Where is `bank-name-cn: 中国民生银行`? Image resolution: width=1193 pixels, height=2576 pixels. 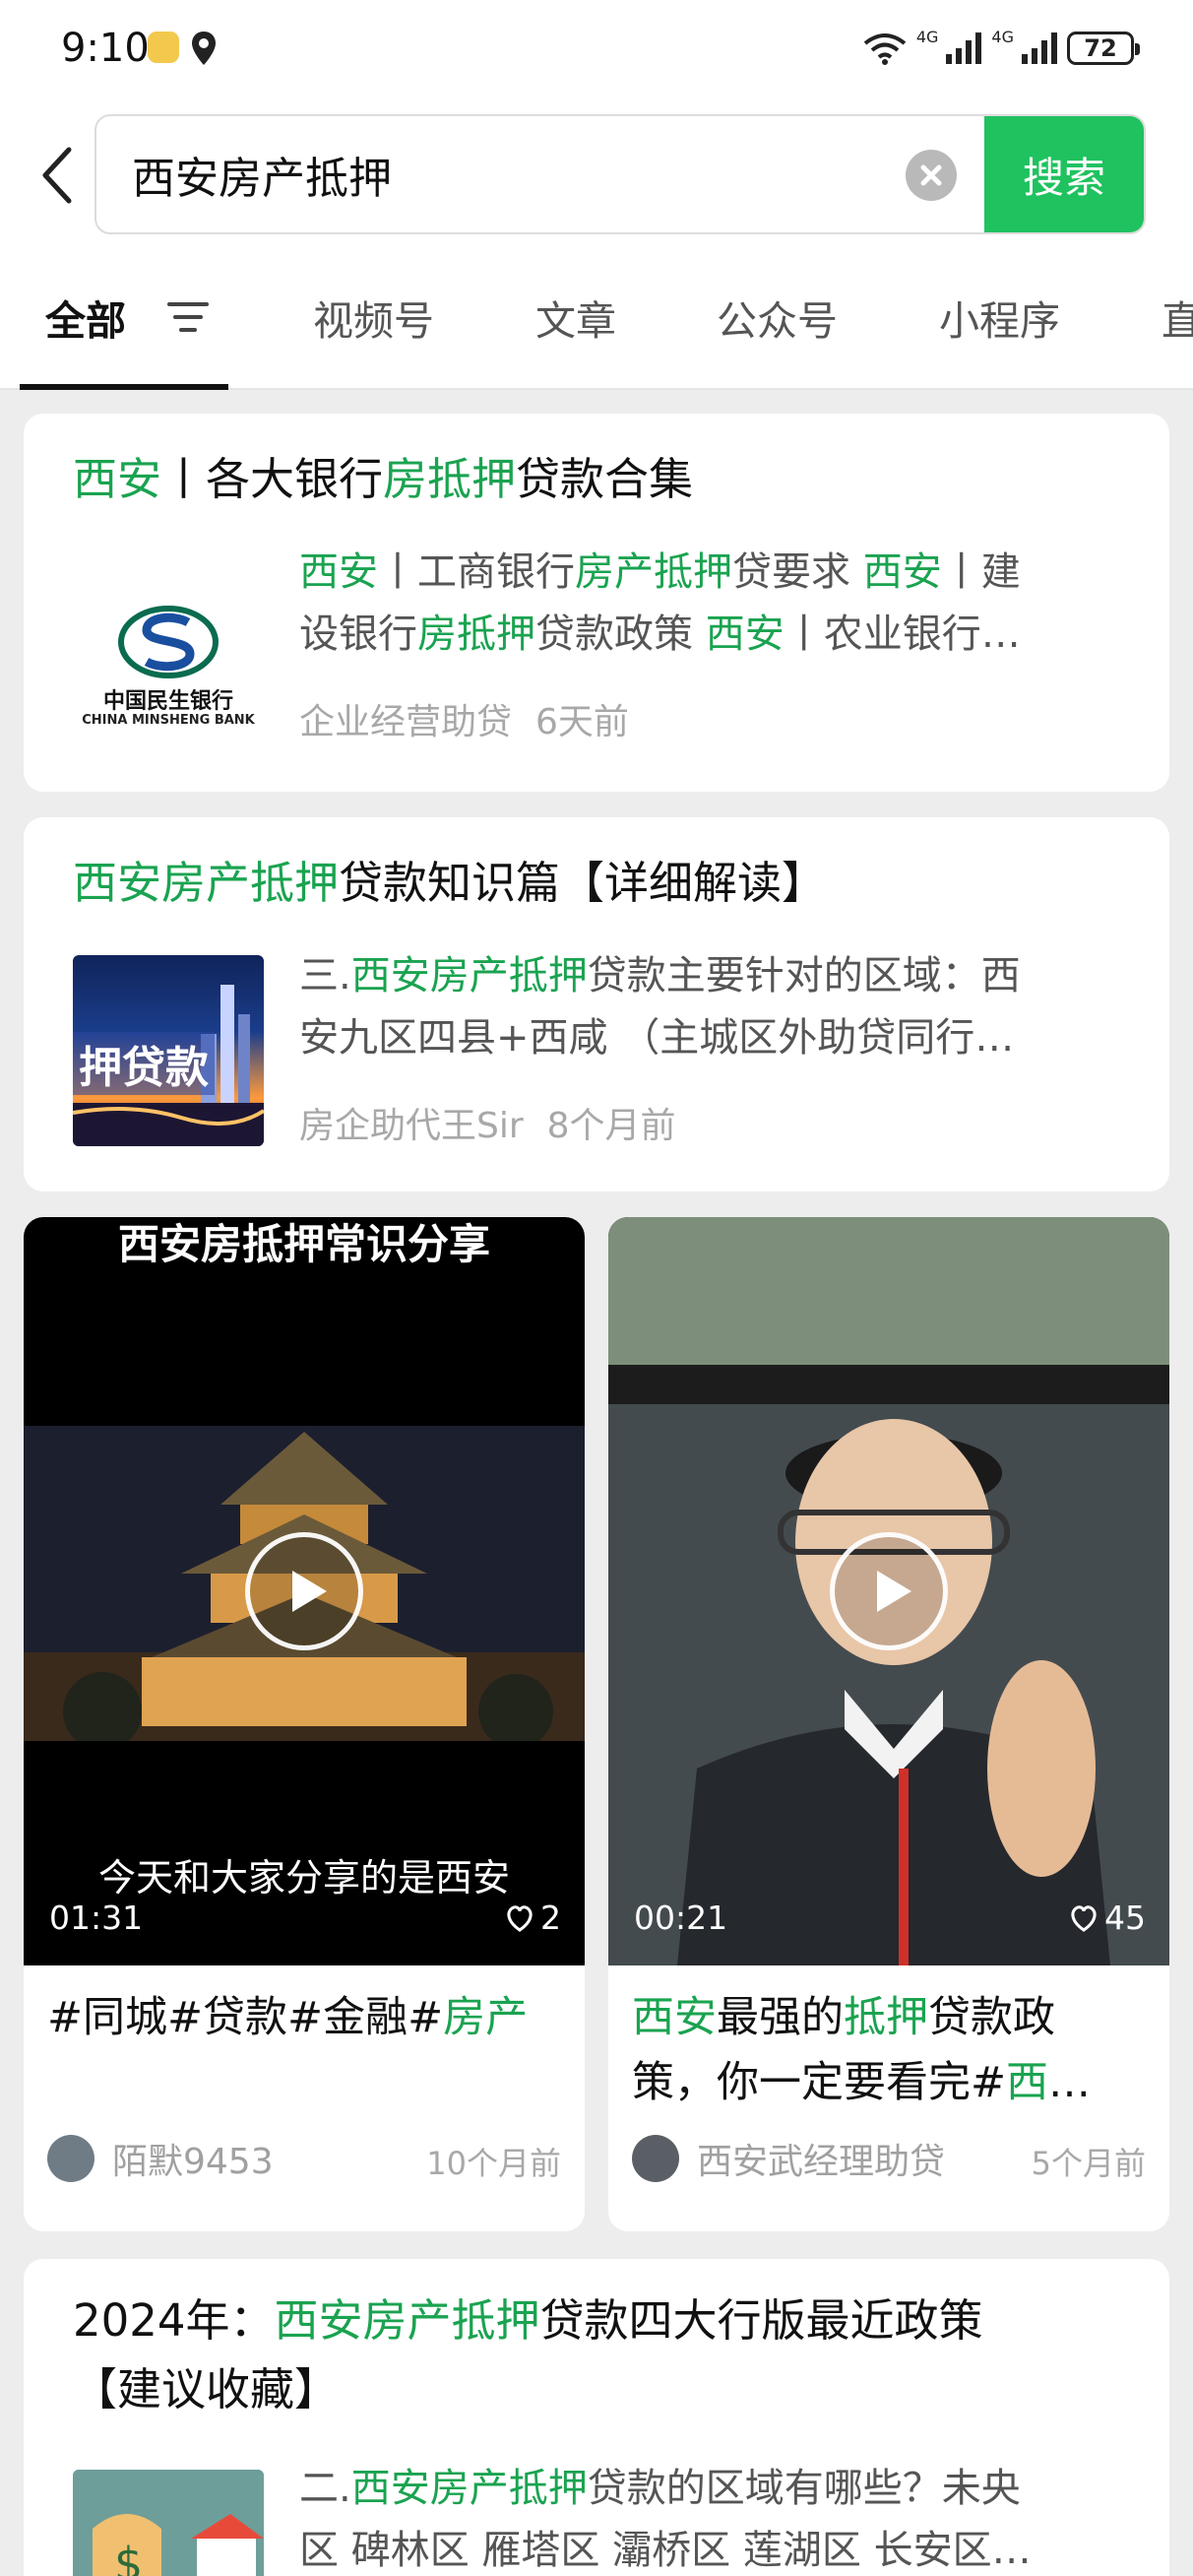 bank-name-cn: 中国民生银行 is located at coordinates (167, 701).